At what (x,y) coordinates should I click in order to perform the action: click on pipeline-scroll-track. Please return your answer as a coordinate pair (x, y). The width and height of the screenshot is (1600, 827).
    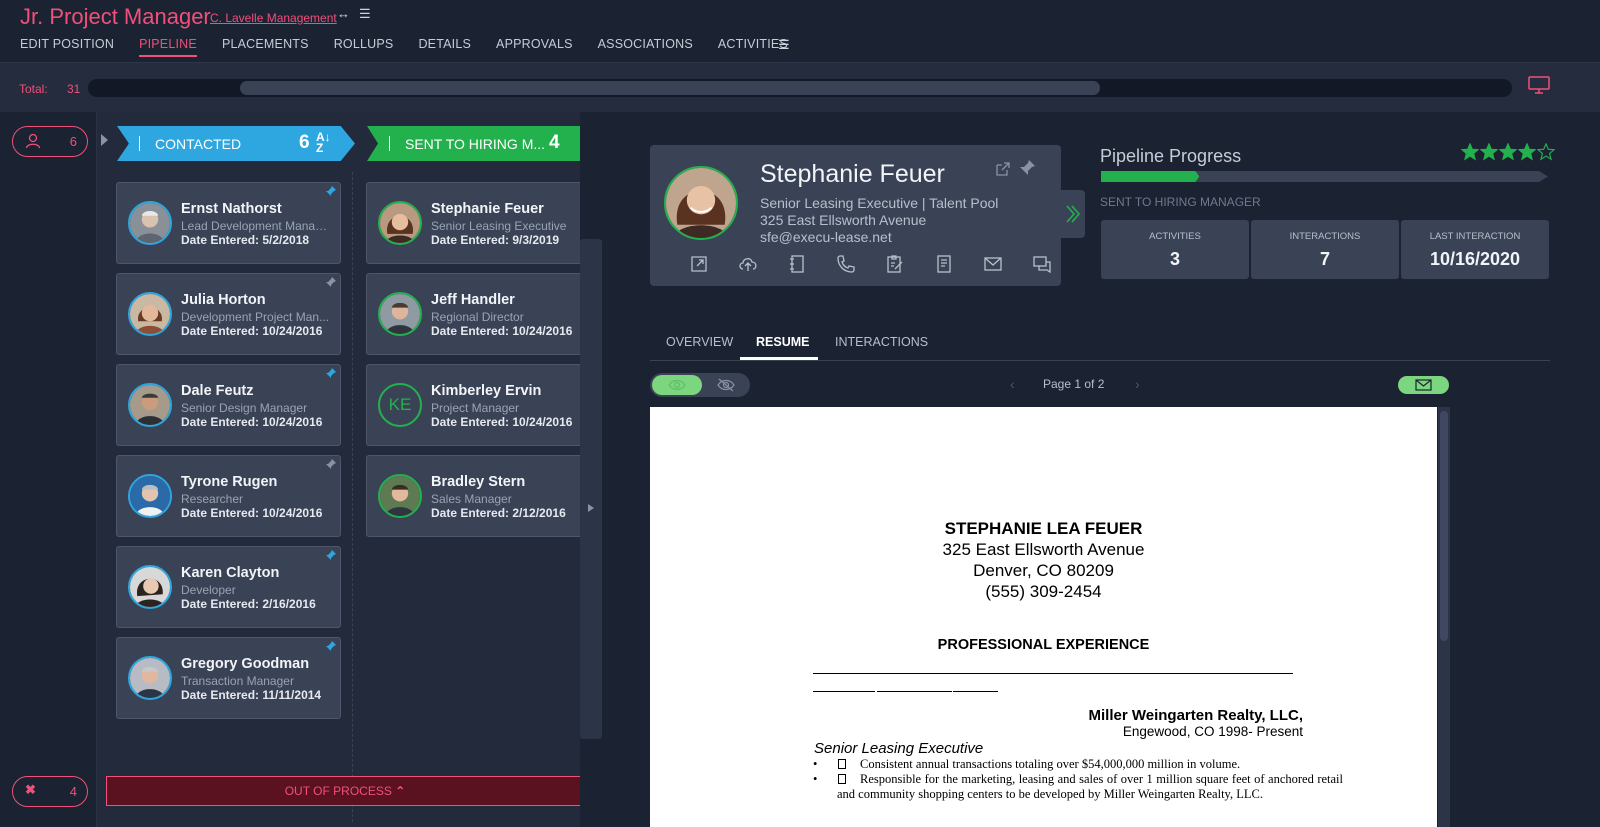
    Looking at the image, I should click on (800, 88).